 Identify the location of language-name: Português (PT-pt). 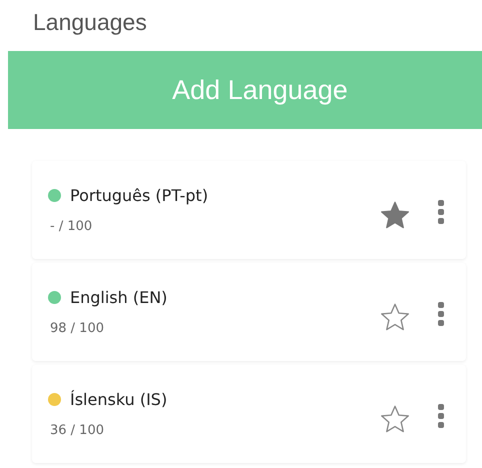
(139, 195).